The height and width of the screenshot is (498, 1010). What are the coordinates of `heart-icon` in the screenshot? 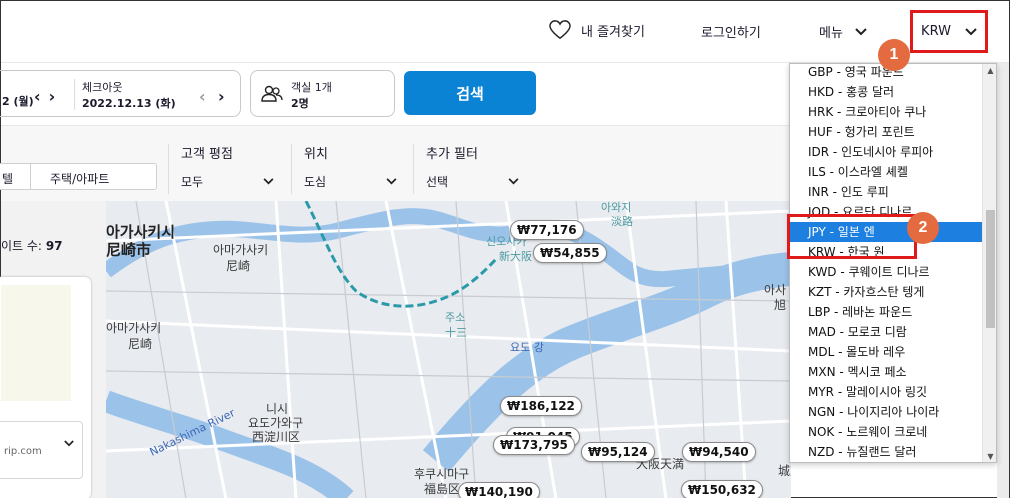 It's located at (560, 30).